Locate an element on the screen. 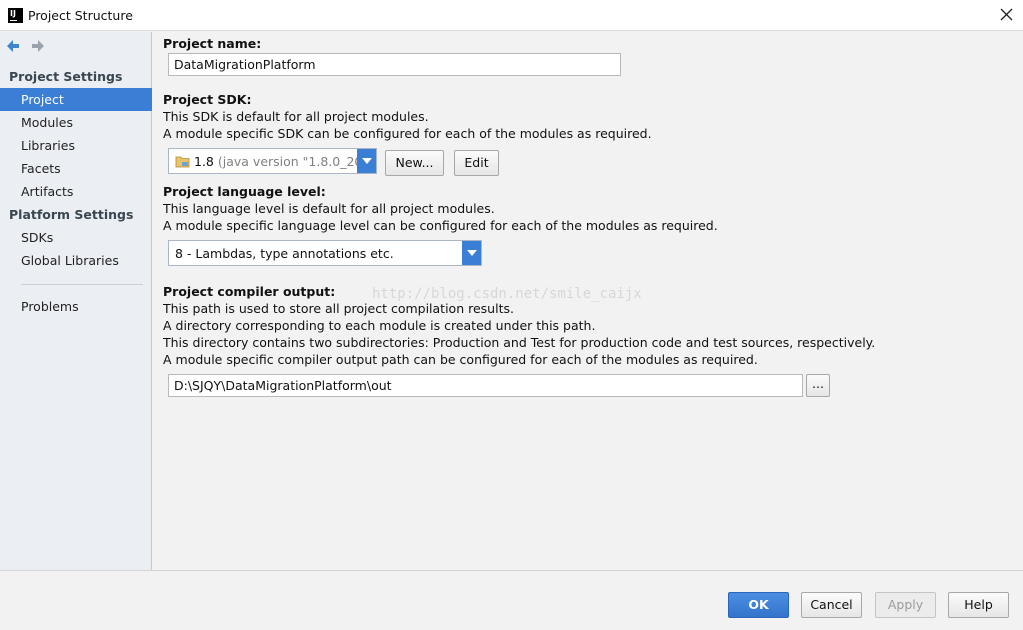  sdk-edit-button: Edit is located at coordinates (476, 163).